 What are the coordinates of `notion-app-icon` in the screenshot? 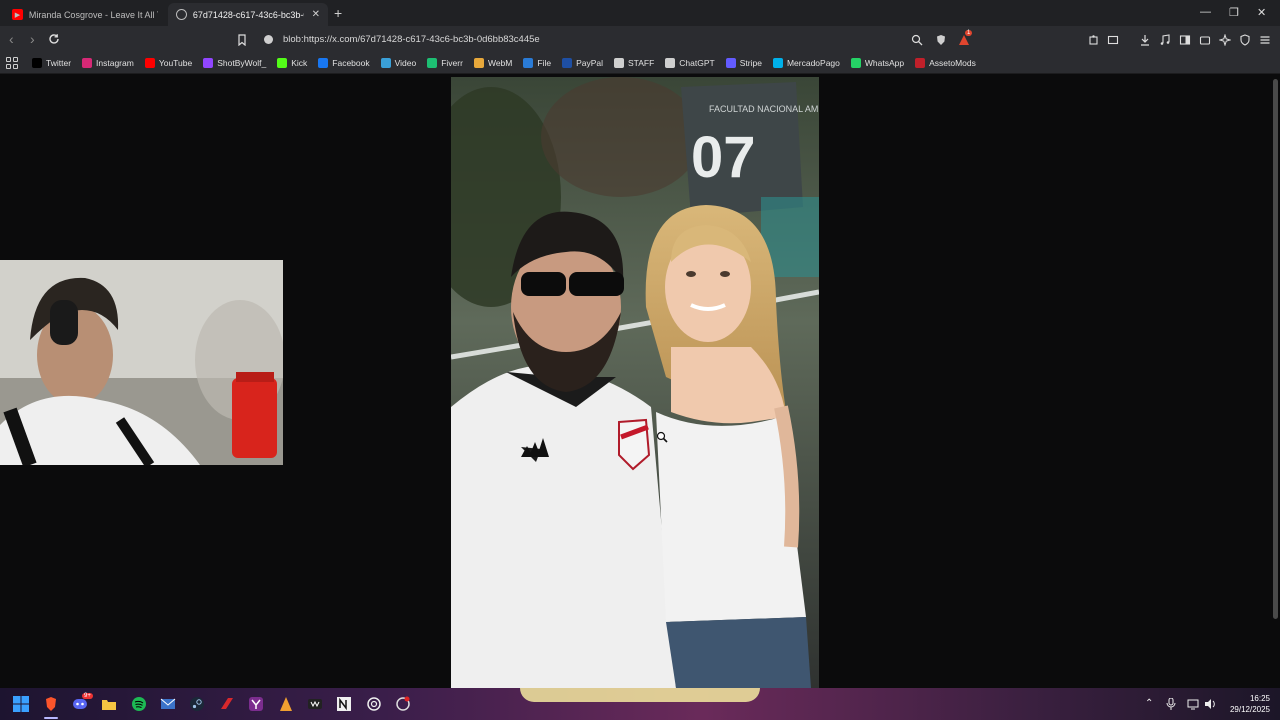 It's located at (344, 704).